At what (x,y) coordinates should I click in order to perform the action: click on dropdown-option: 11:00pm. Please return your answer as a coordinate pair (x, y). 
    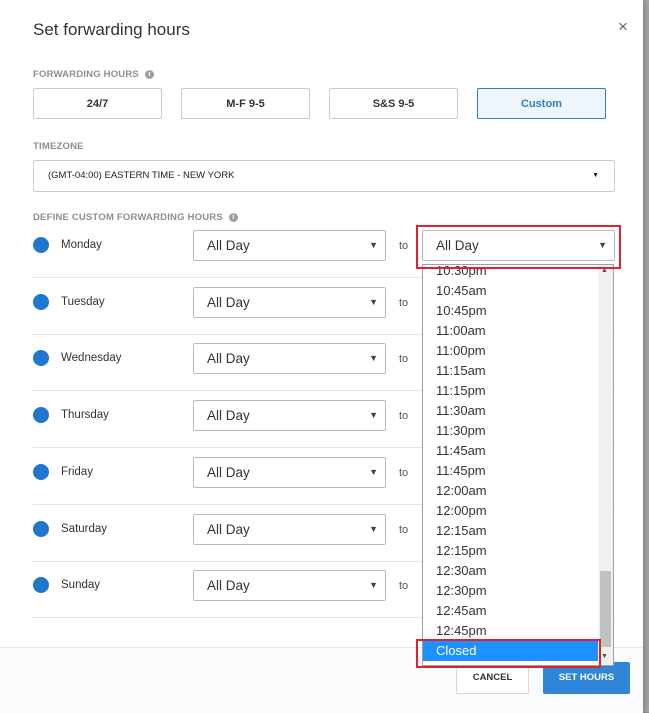
    Looking at the image, I should click on (511, 351).